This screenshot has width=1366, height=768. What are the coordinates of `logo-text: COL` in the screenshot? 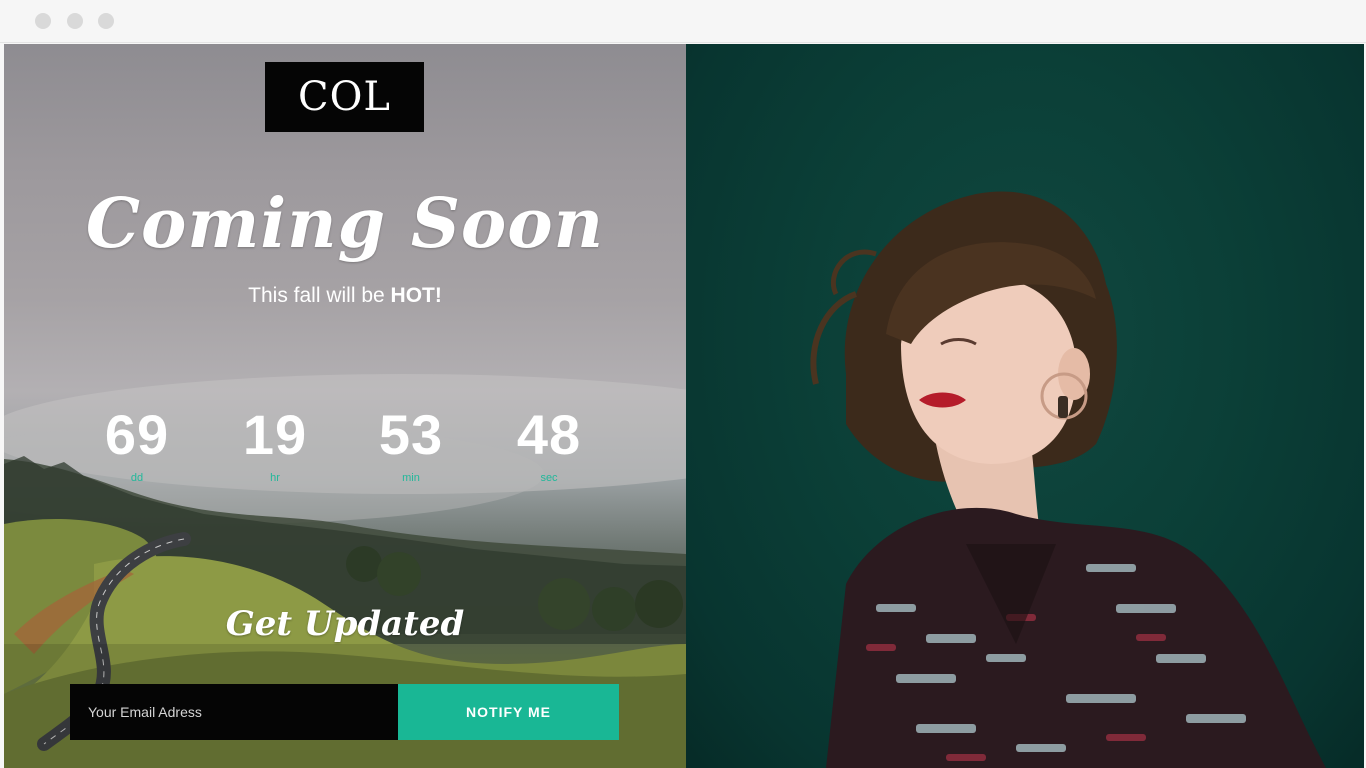 It's located at (344, 97).